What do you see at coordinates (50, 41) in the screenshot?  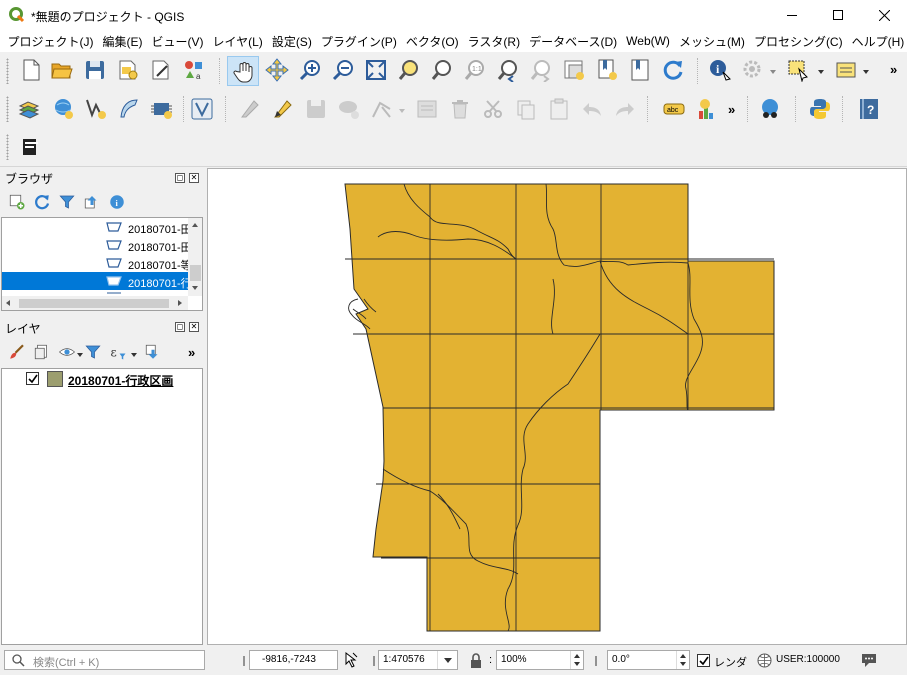 I see `menu-project: プロジェクト(J)` at bounding box center [50, 41].